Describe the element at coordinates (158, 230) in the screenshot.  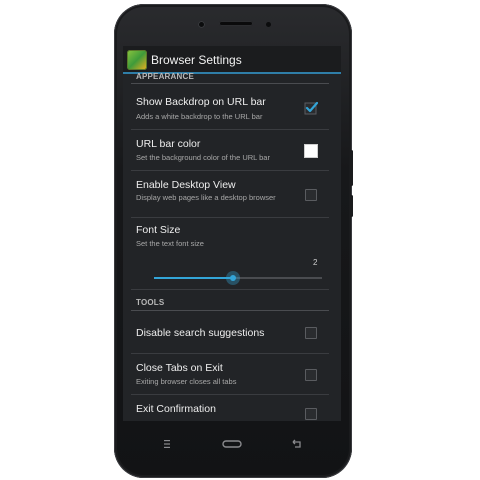
I see `pref-title: Font Size` at that location.